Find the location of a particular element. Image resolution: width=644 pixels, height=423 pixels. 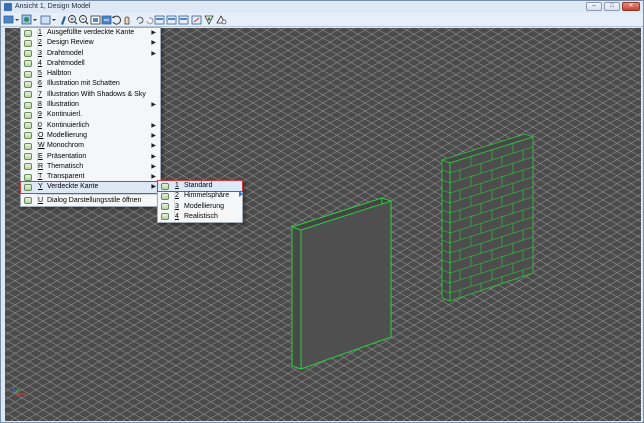

menu-item-key: 5 is located at coordinates (40, 74).